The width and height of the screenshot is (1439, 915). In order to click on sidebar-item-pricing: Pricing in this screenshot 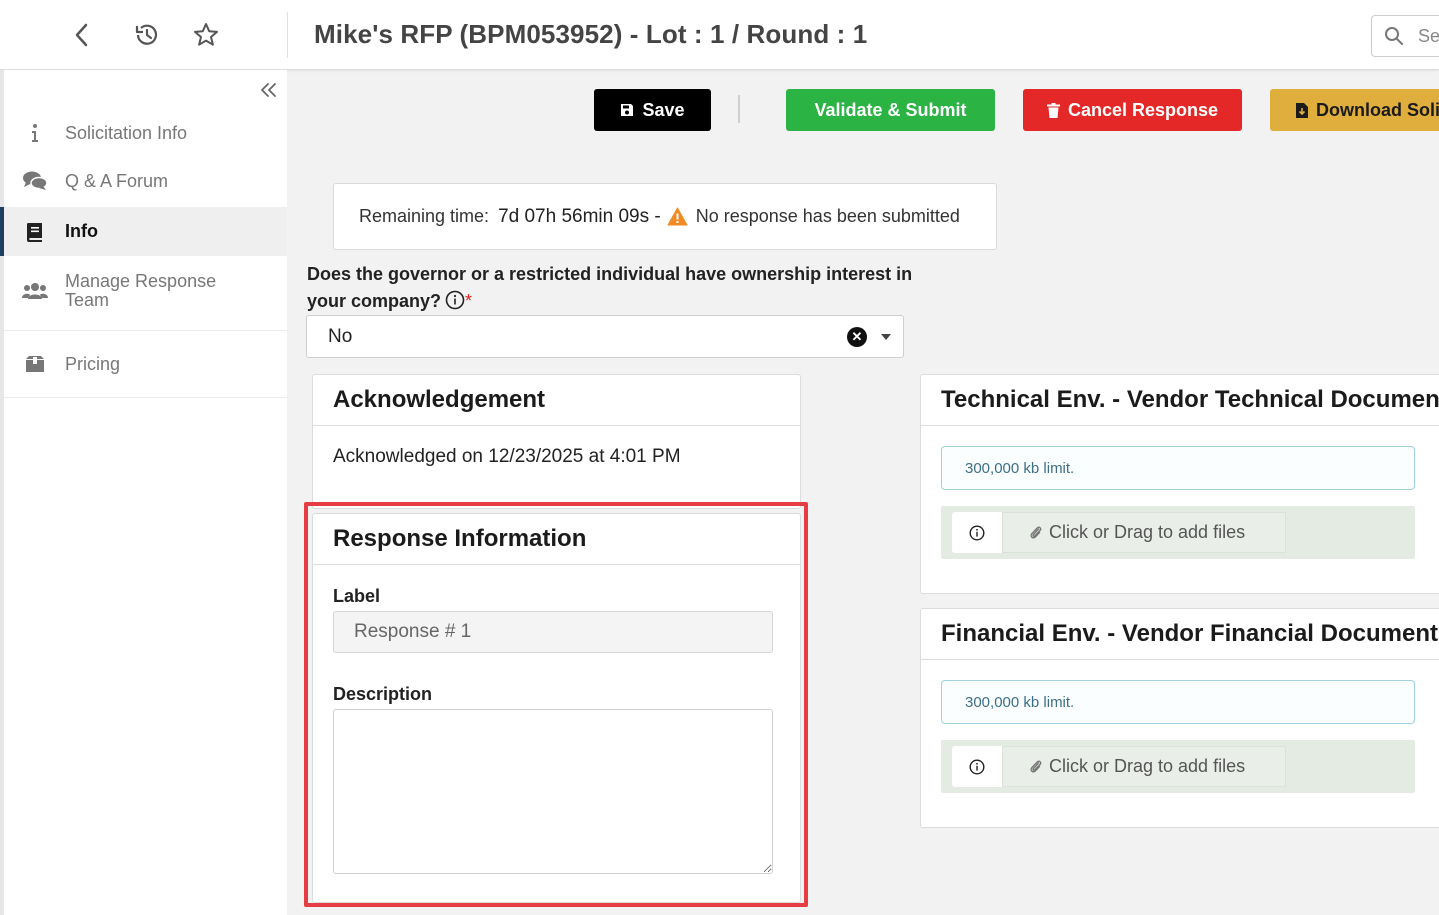, I will do `click(145, 364)`.